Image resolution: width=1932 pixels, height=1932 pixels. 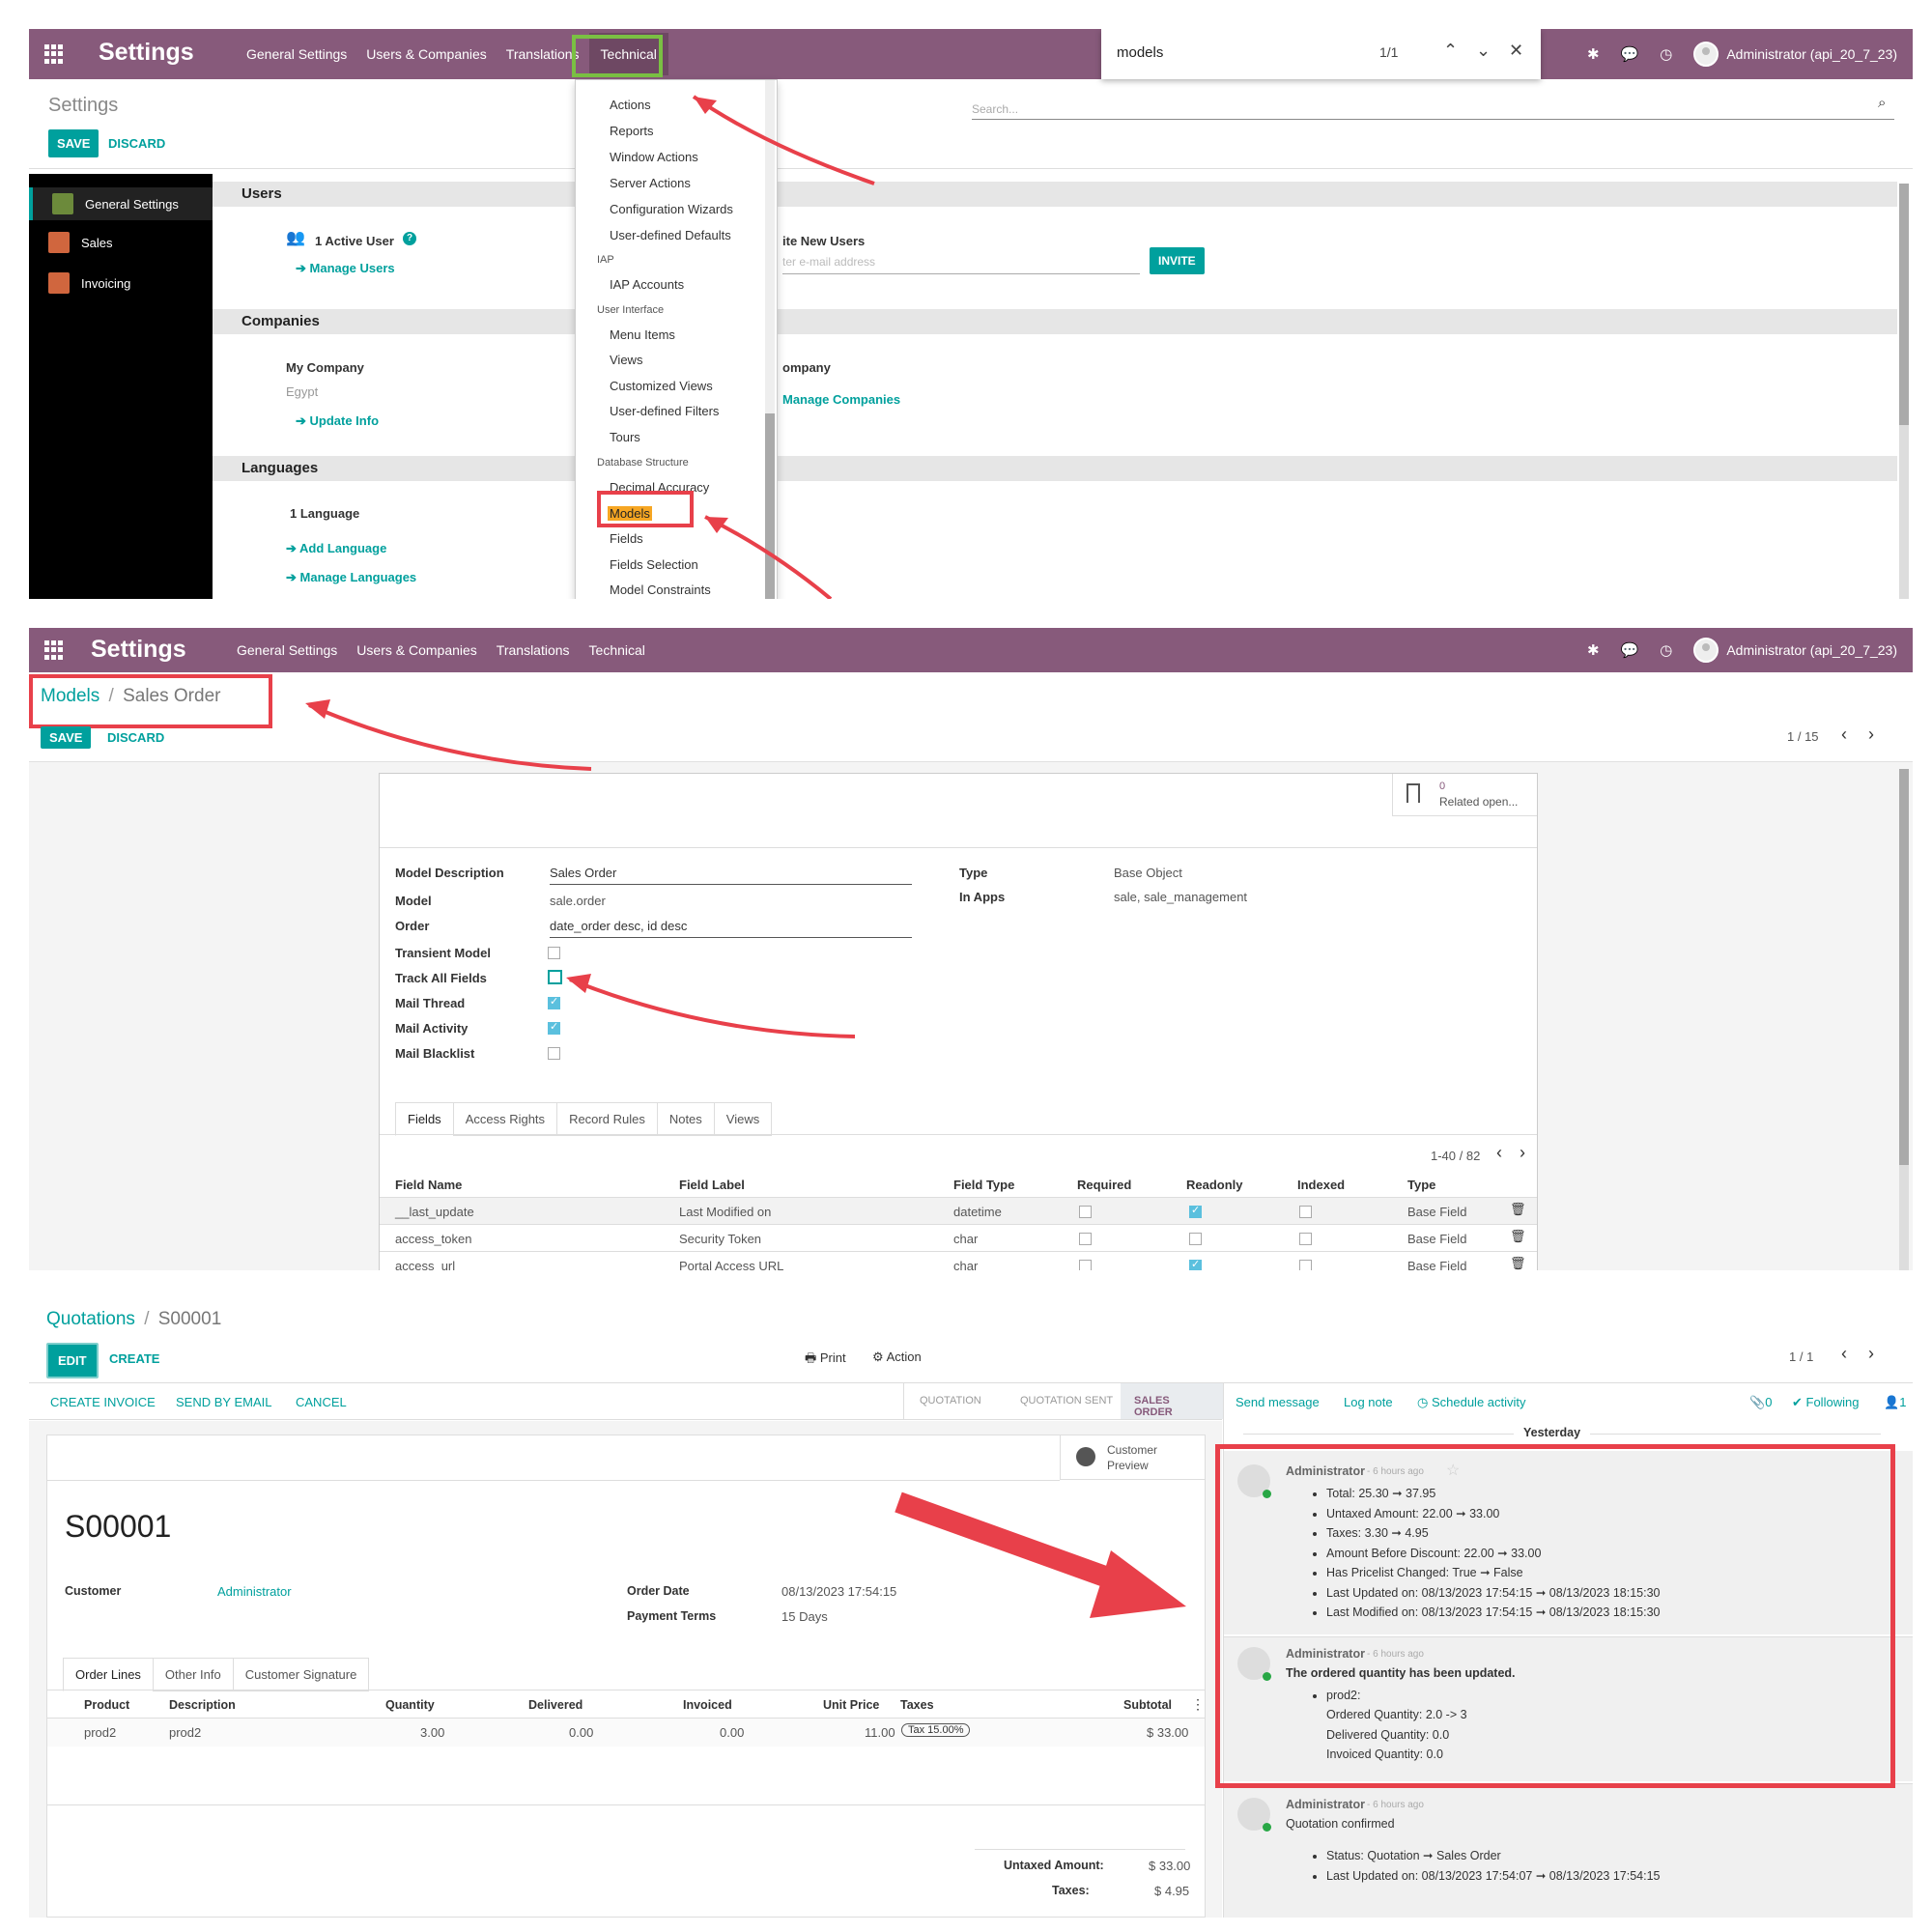 What do you see at coordinates (1421, 1185) in the screenshot?
I see `col-type: Type` at bounding box center [1421, 1185].